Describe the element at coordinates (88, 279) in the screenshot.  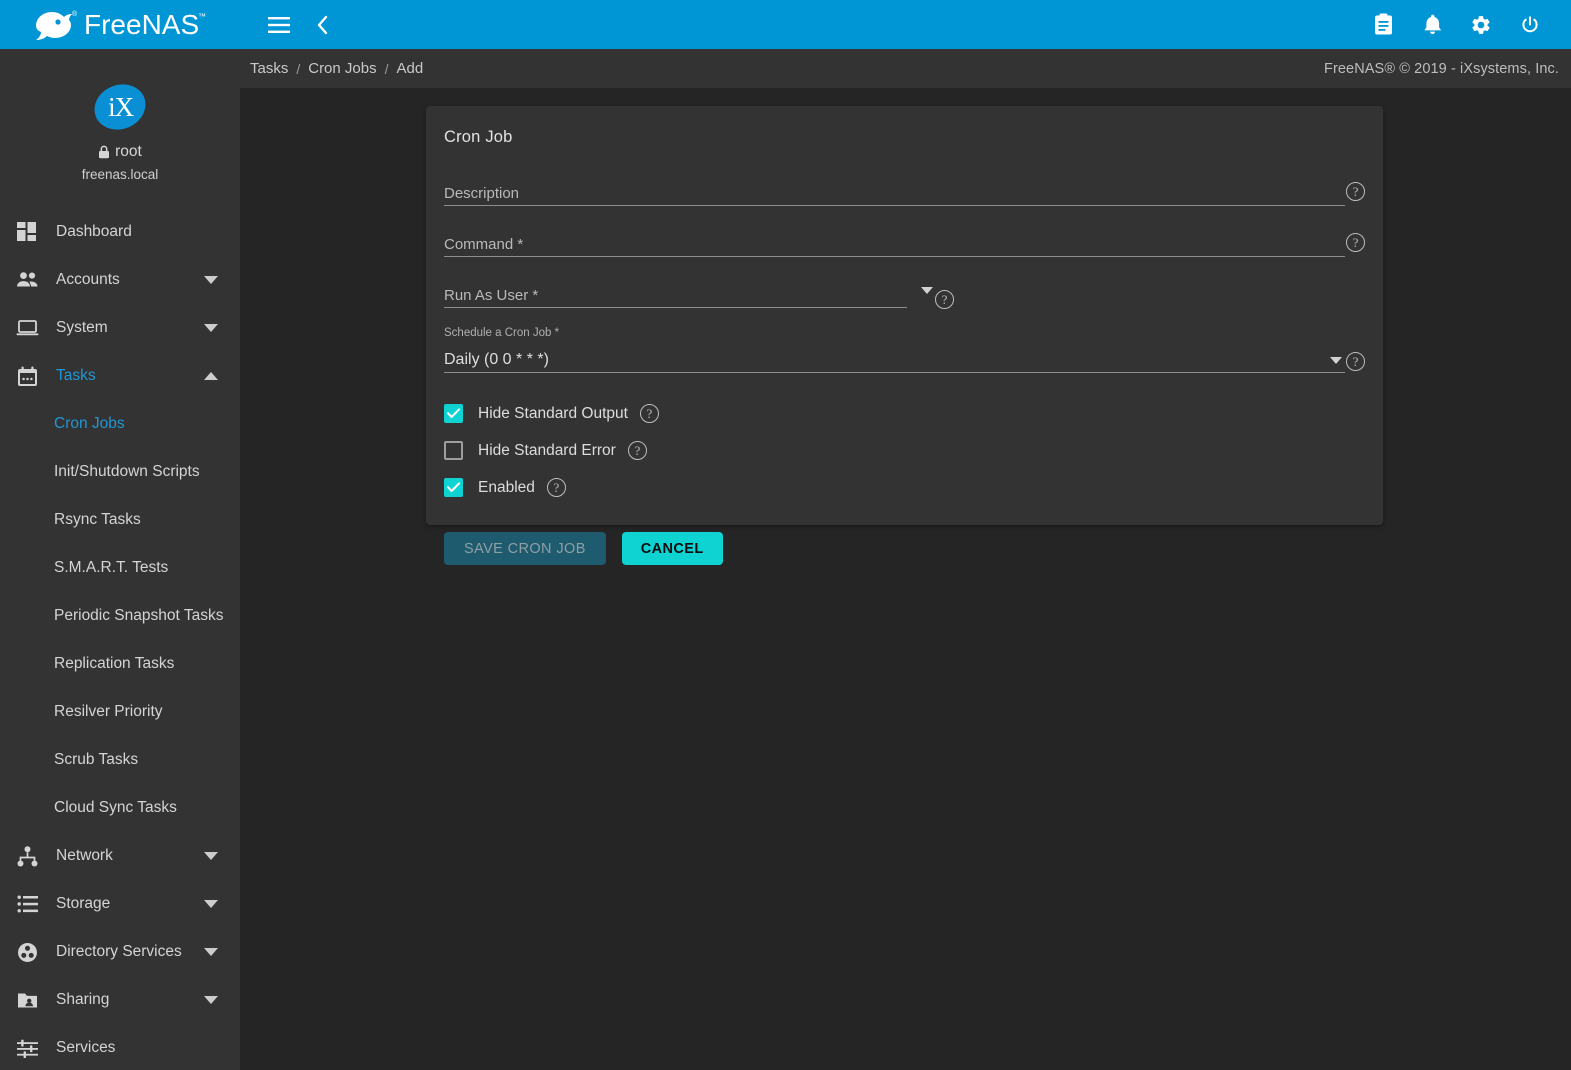
I see `sidebar-item-label: Accounts` at that location.